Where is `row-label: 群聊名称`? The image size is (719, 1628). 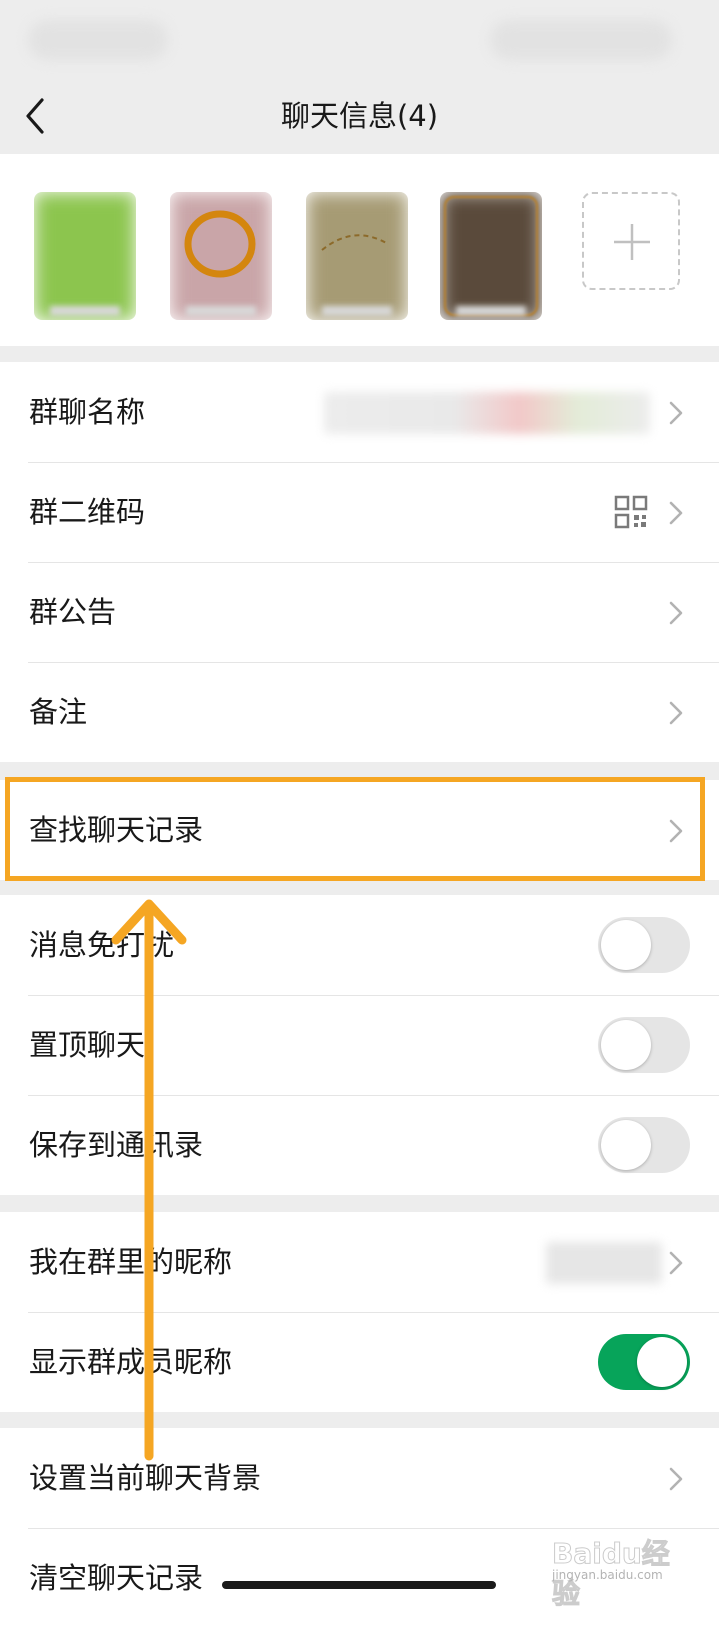 row-label: 群聊名称 is located at coordinates (87, 412).